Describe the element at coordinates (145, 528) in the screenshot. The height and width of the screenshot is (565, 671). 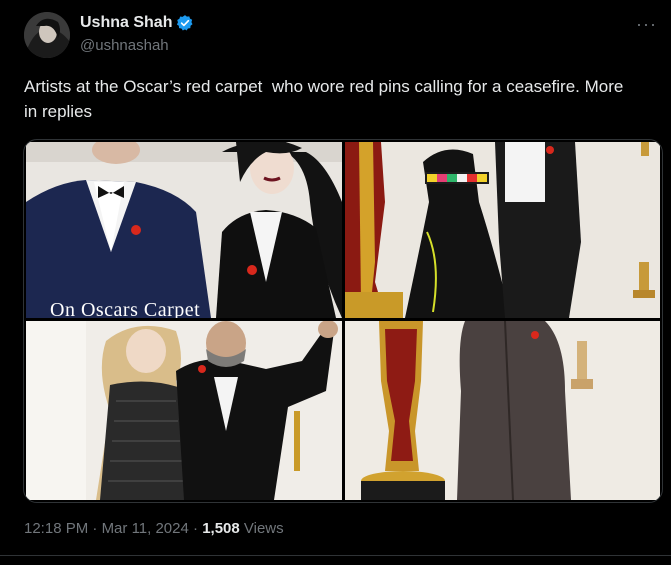
I see `tweet-date: Mar 11, 2024` at that location.